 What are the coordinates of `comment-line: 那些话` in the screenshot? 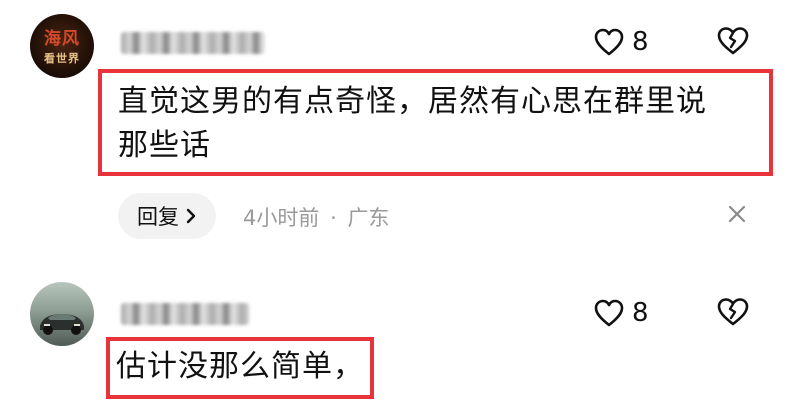 It's located at (164, 145).